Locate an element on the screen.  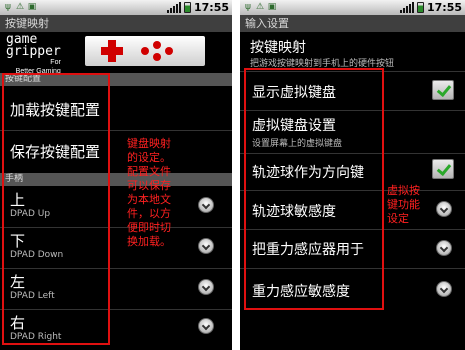
app-title: 按键映射 is located at coordinates (116, 23).